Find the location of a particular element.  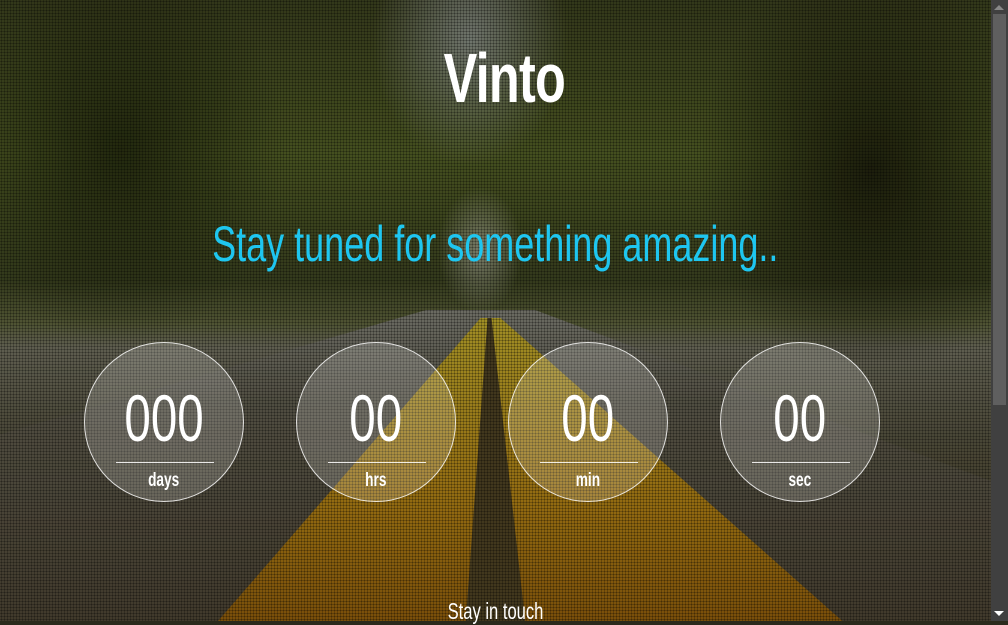

scrollbar-thumb is located at coordinates (999, 209).